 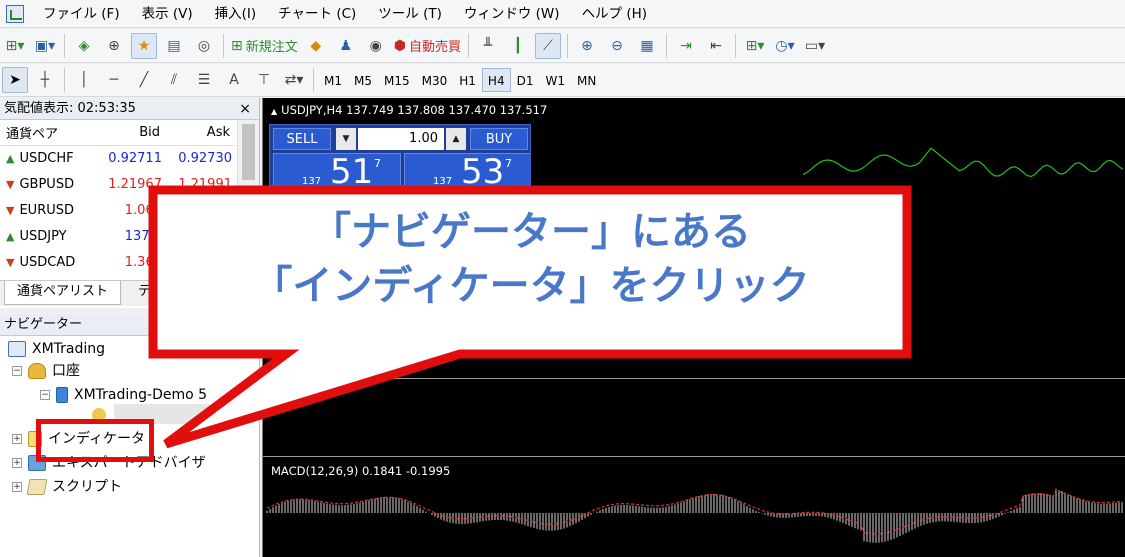 I want to click on auto-trading-button: ⬢ 自動売買, so click(x=427, y=46).